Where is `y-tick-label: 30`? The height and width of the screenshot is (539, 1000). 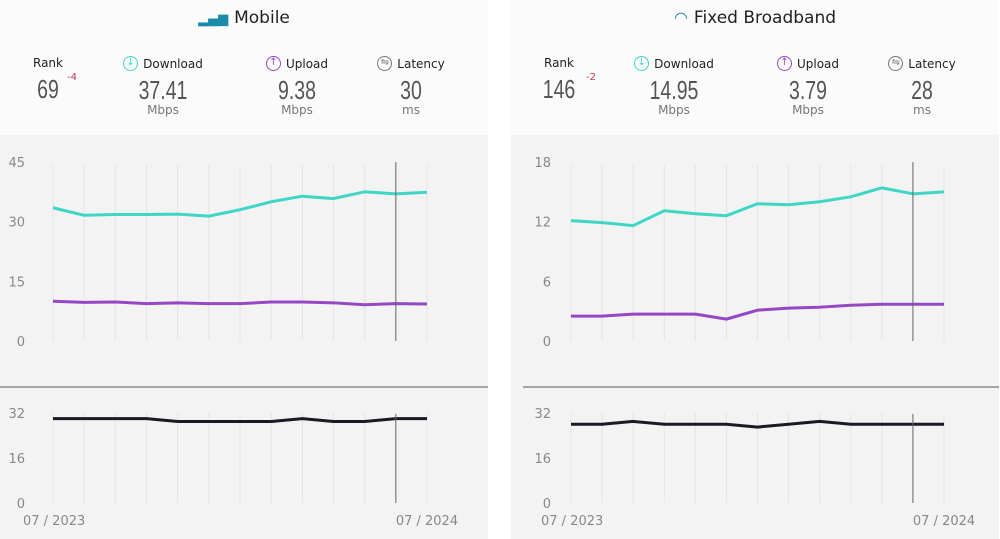 y-tick-label: 30 is located at coordinates (16, 223).